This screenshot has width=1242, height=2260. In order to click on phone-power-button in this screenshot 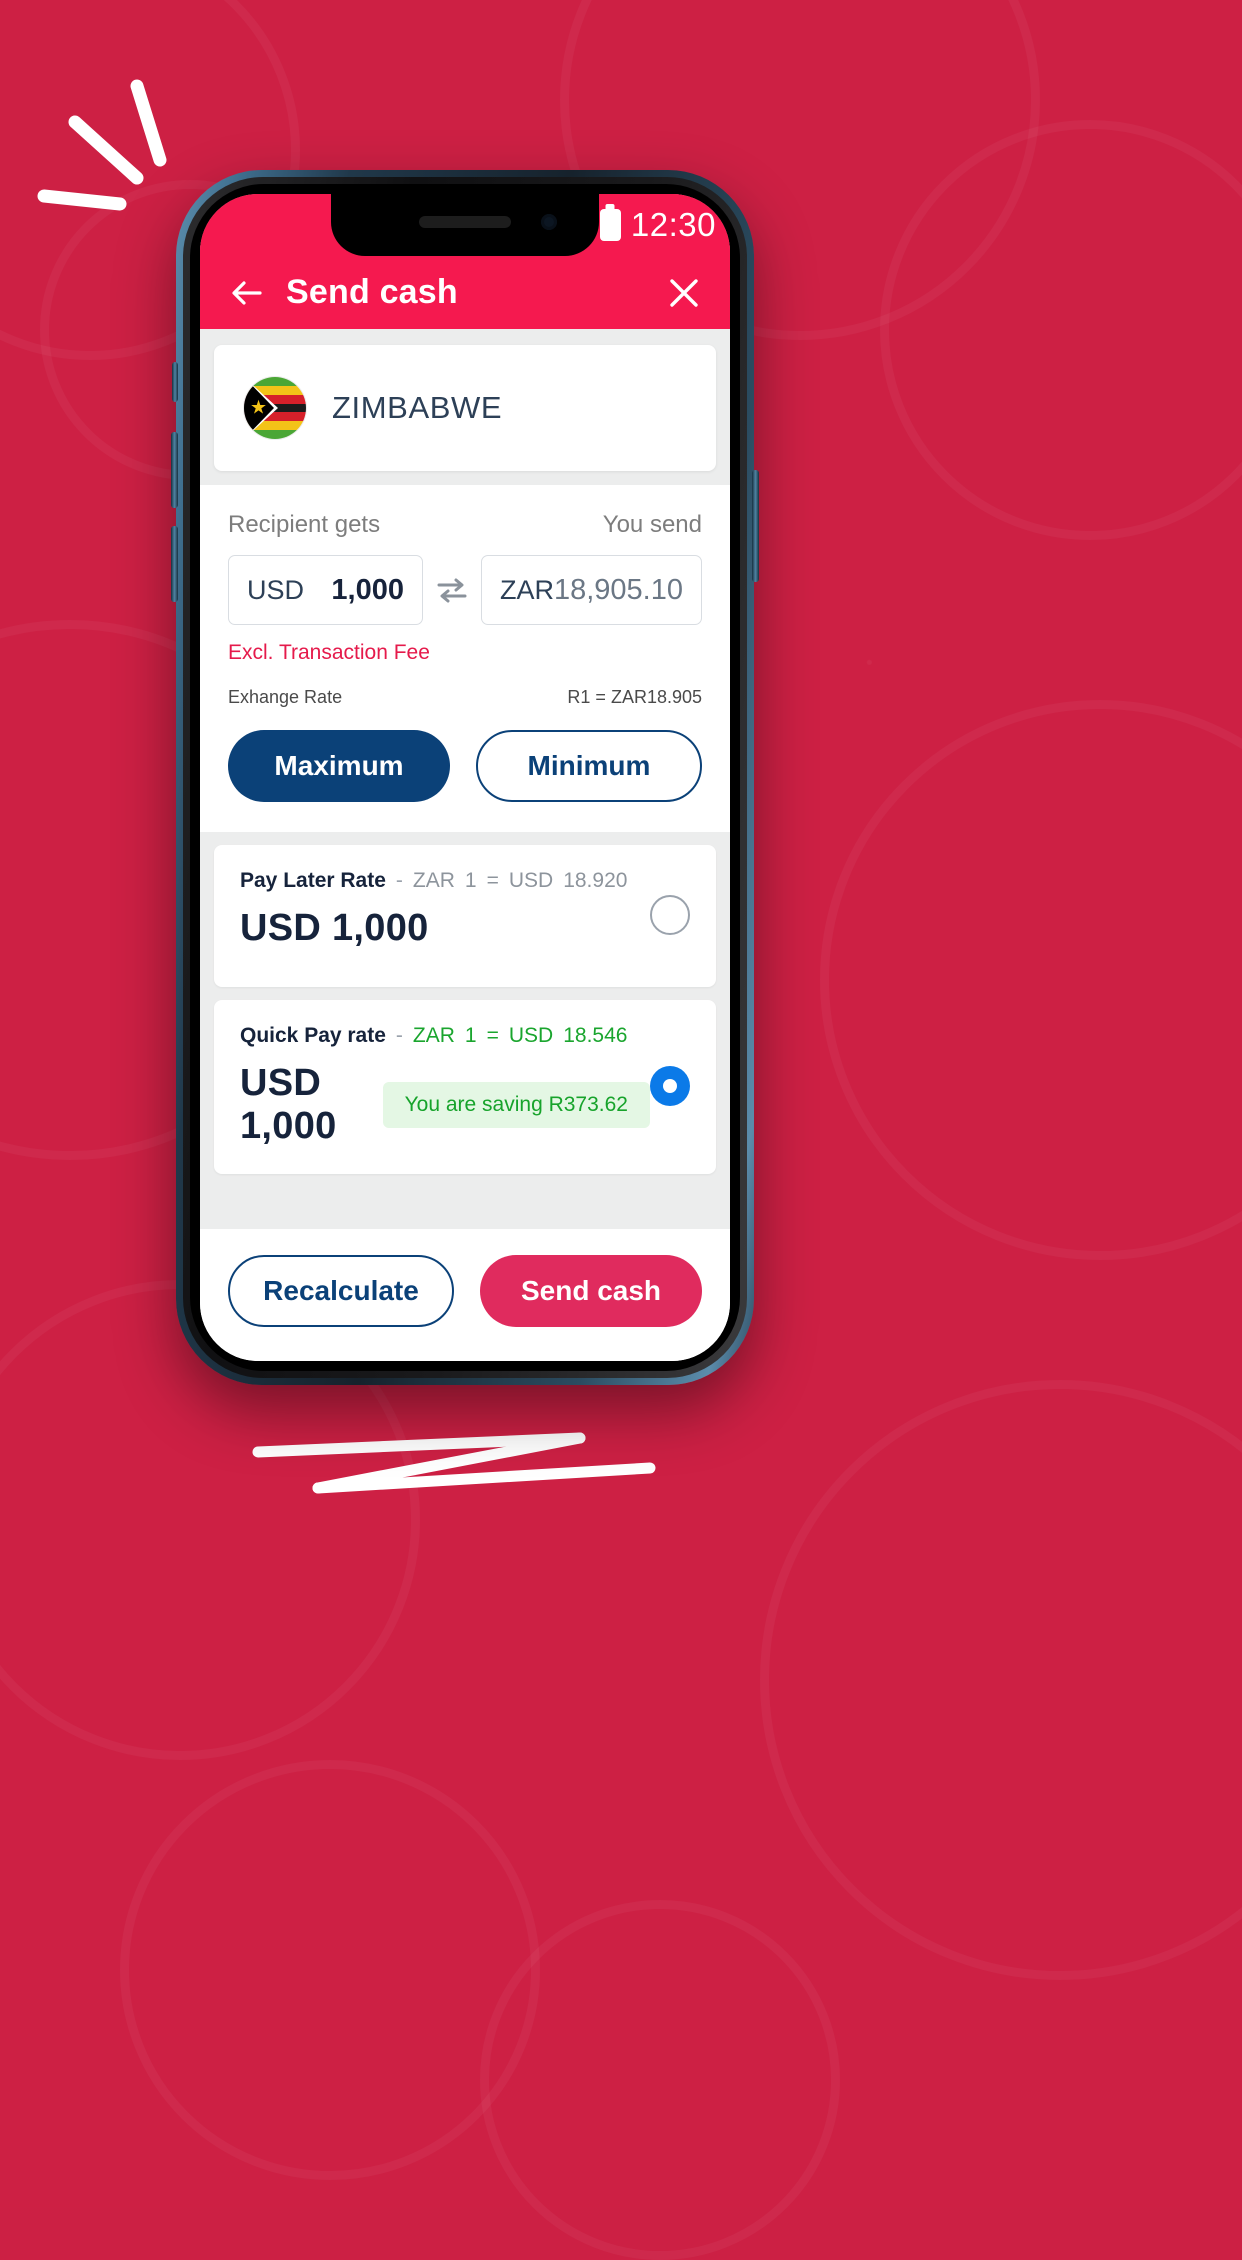, I will do `click(755, 526)`.